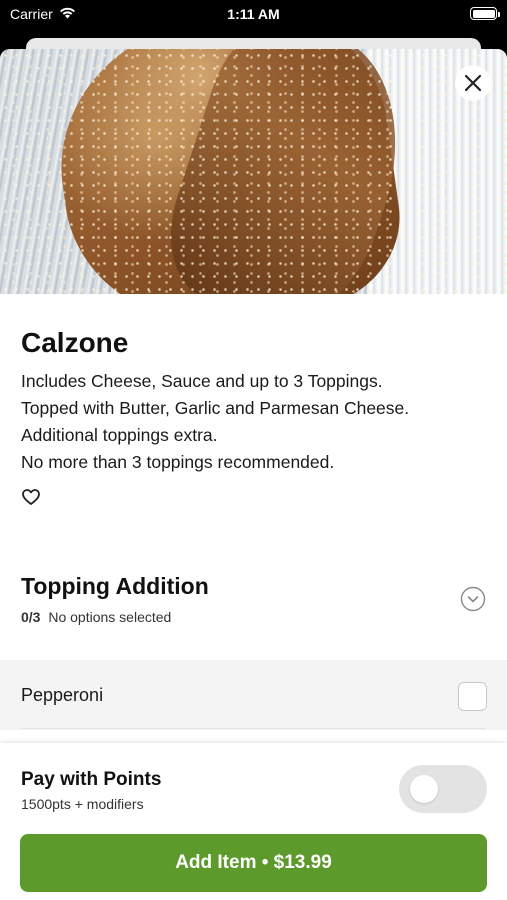 Image resolution: width=507 pixels, height=900 pixels. I want to click on option-row-pepperoni: Pepperoni, so click(253, 695).